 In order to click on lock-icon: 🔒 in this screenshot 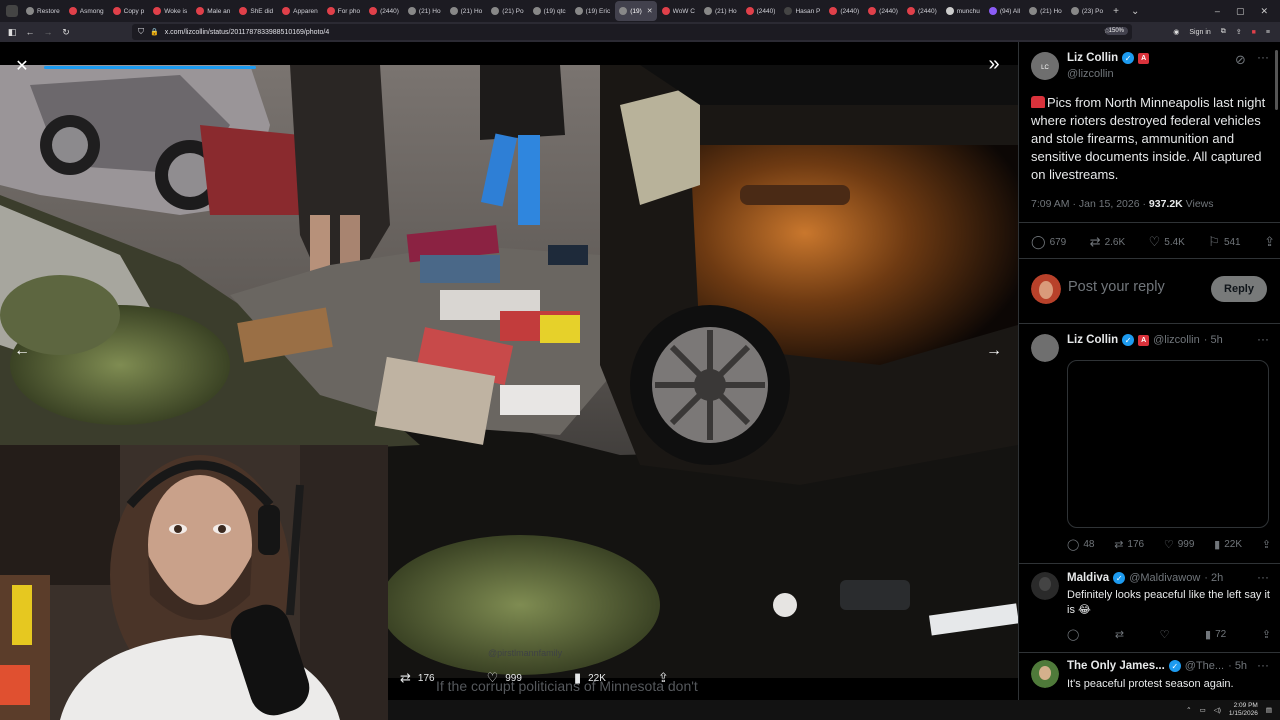, I will do `click(154, 32)`.